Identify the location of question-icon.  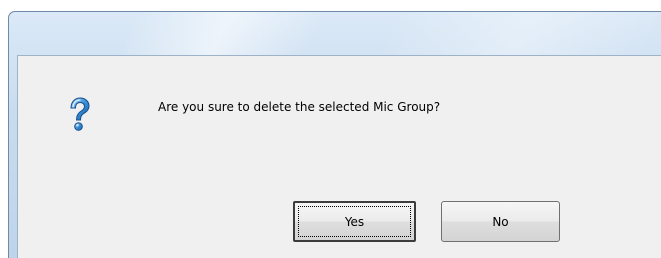
(80, 114).